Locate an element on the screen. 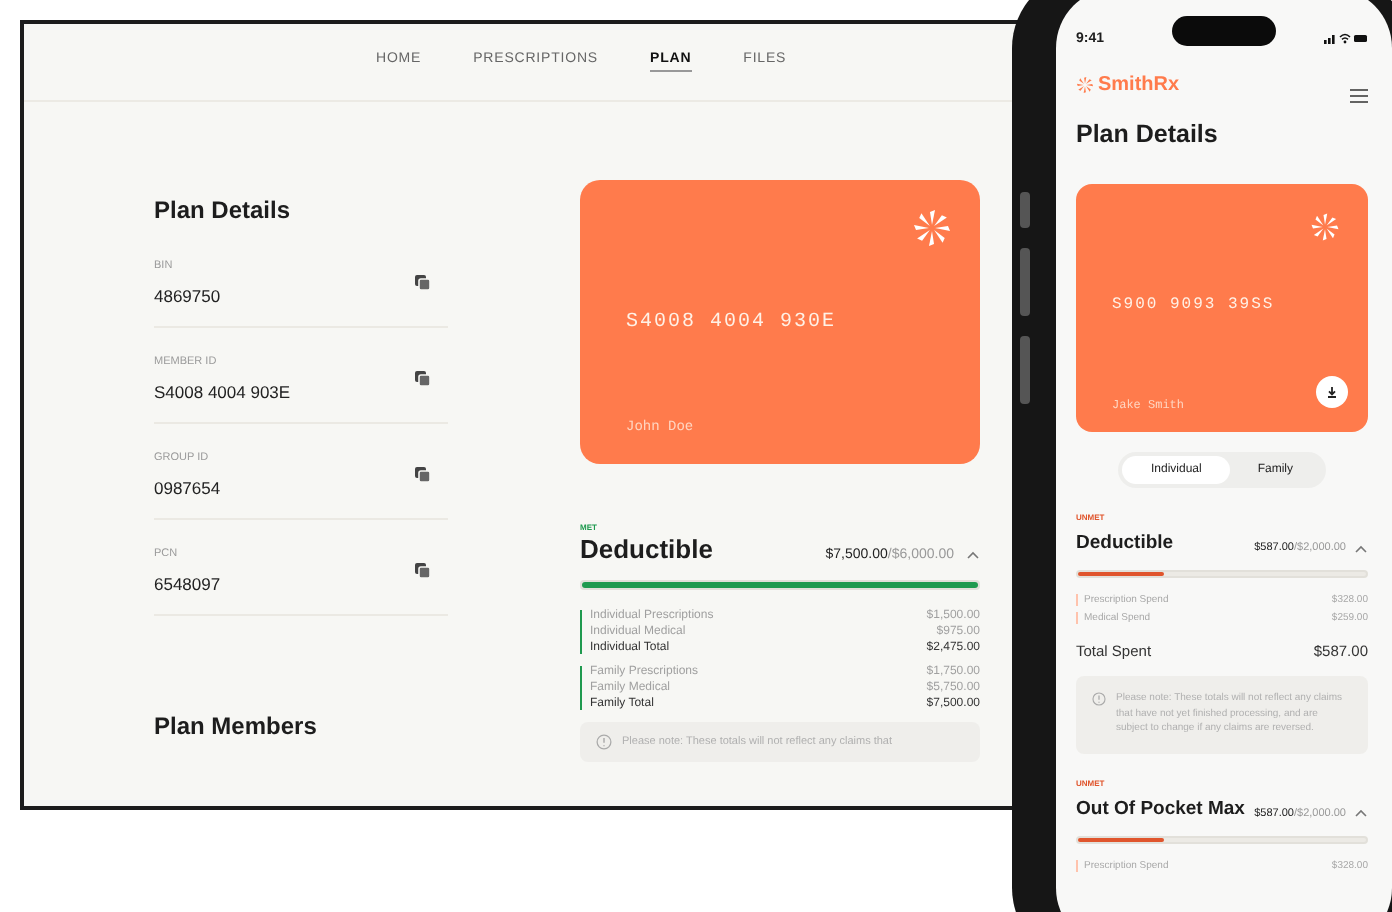 This screenshot has height=912, width=1392. field-value: 4869750 is located at coordinates (187, 296).